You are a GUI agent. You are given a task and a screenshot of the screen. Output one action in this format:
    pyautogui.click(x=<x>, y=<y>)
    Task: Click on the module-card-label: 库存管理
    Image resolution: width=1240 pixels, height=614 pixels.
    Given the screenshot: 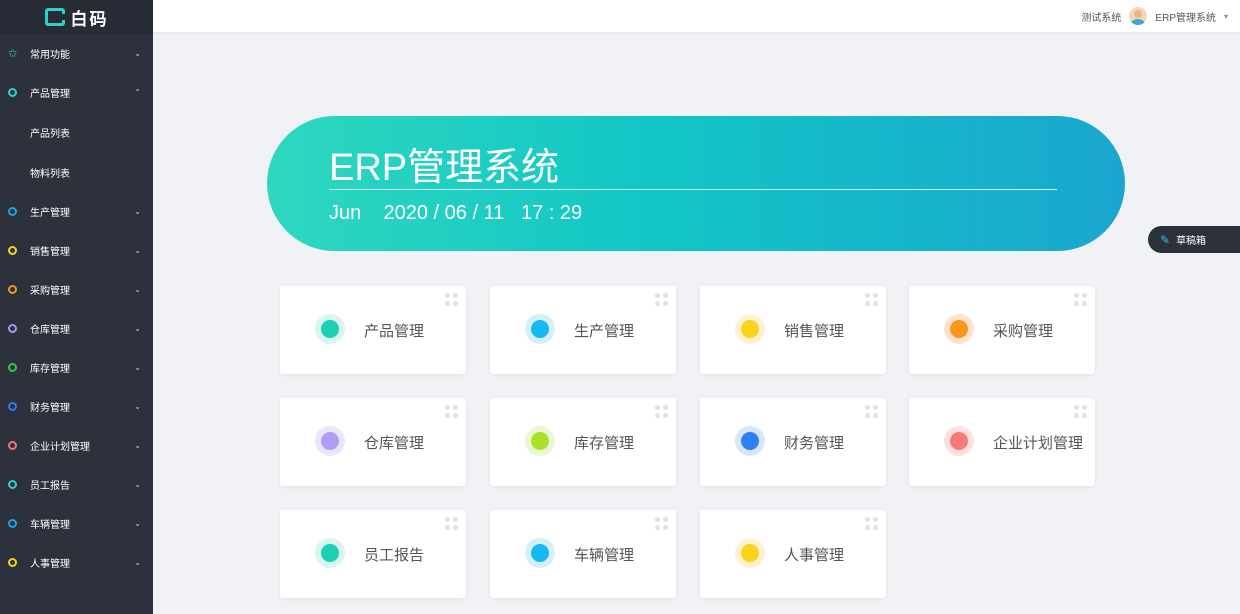 What is the action you would take?
    pyautogui.click(x=604, y=443)
    